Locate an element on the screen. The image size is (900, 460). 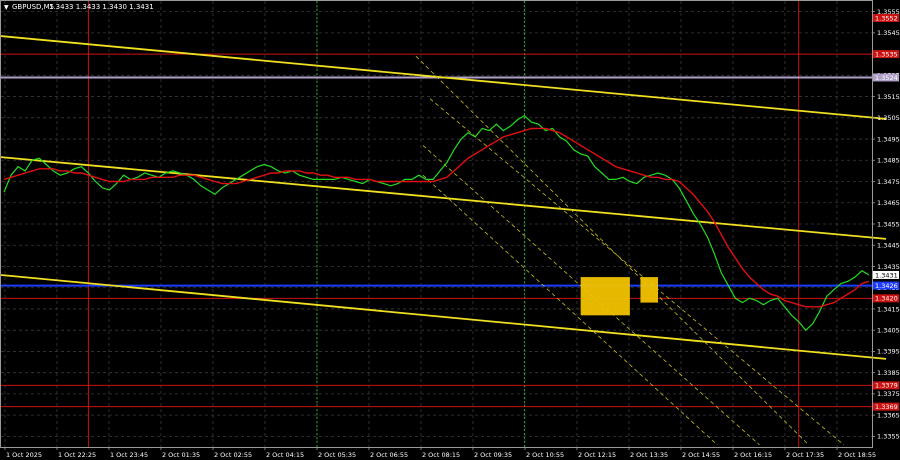
price-tick-label: 1.3405 is located at coordinates (888, 330).